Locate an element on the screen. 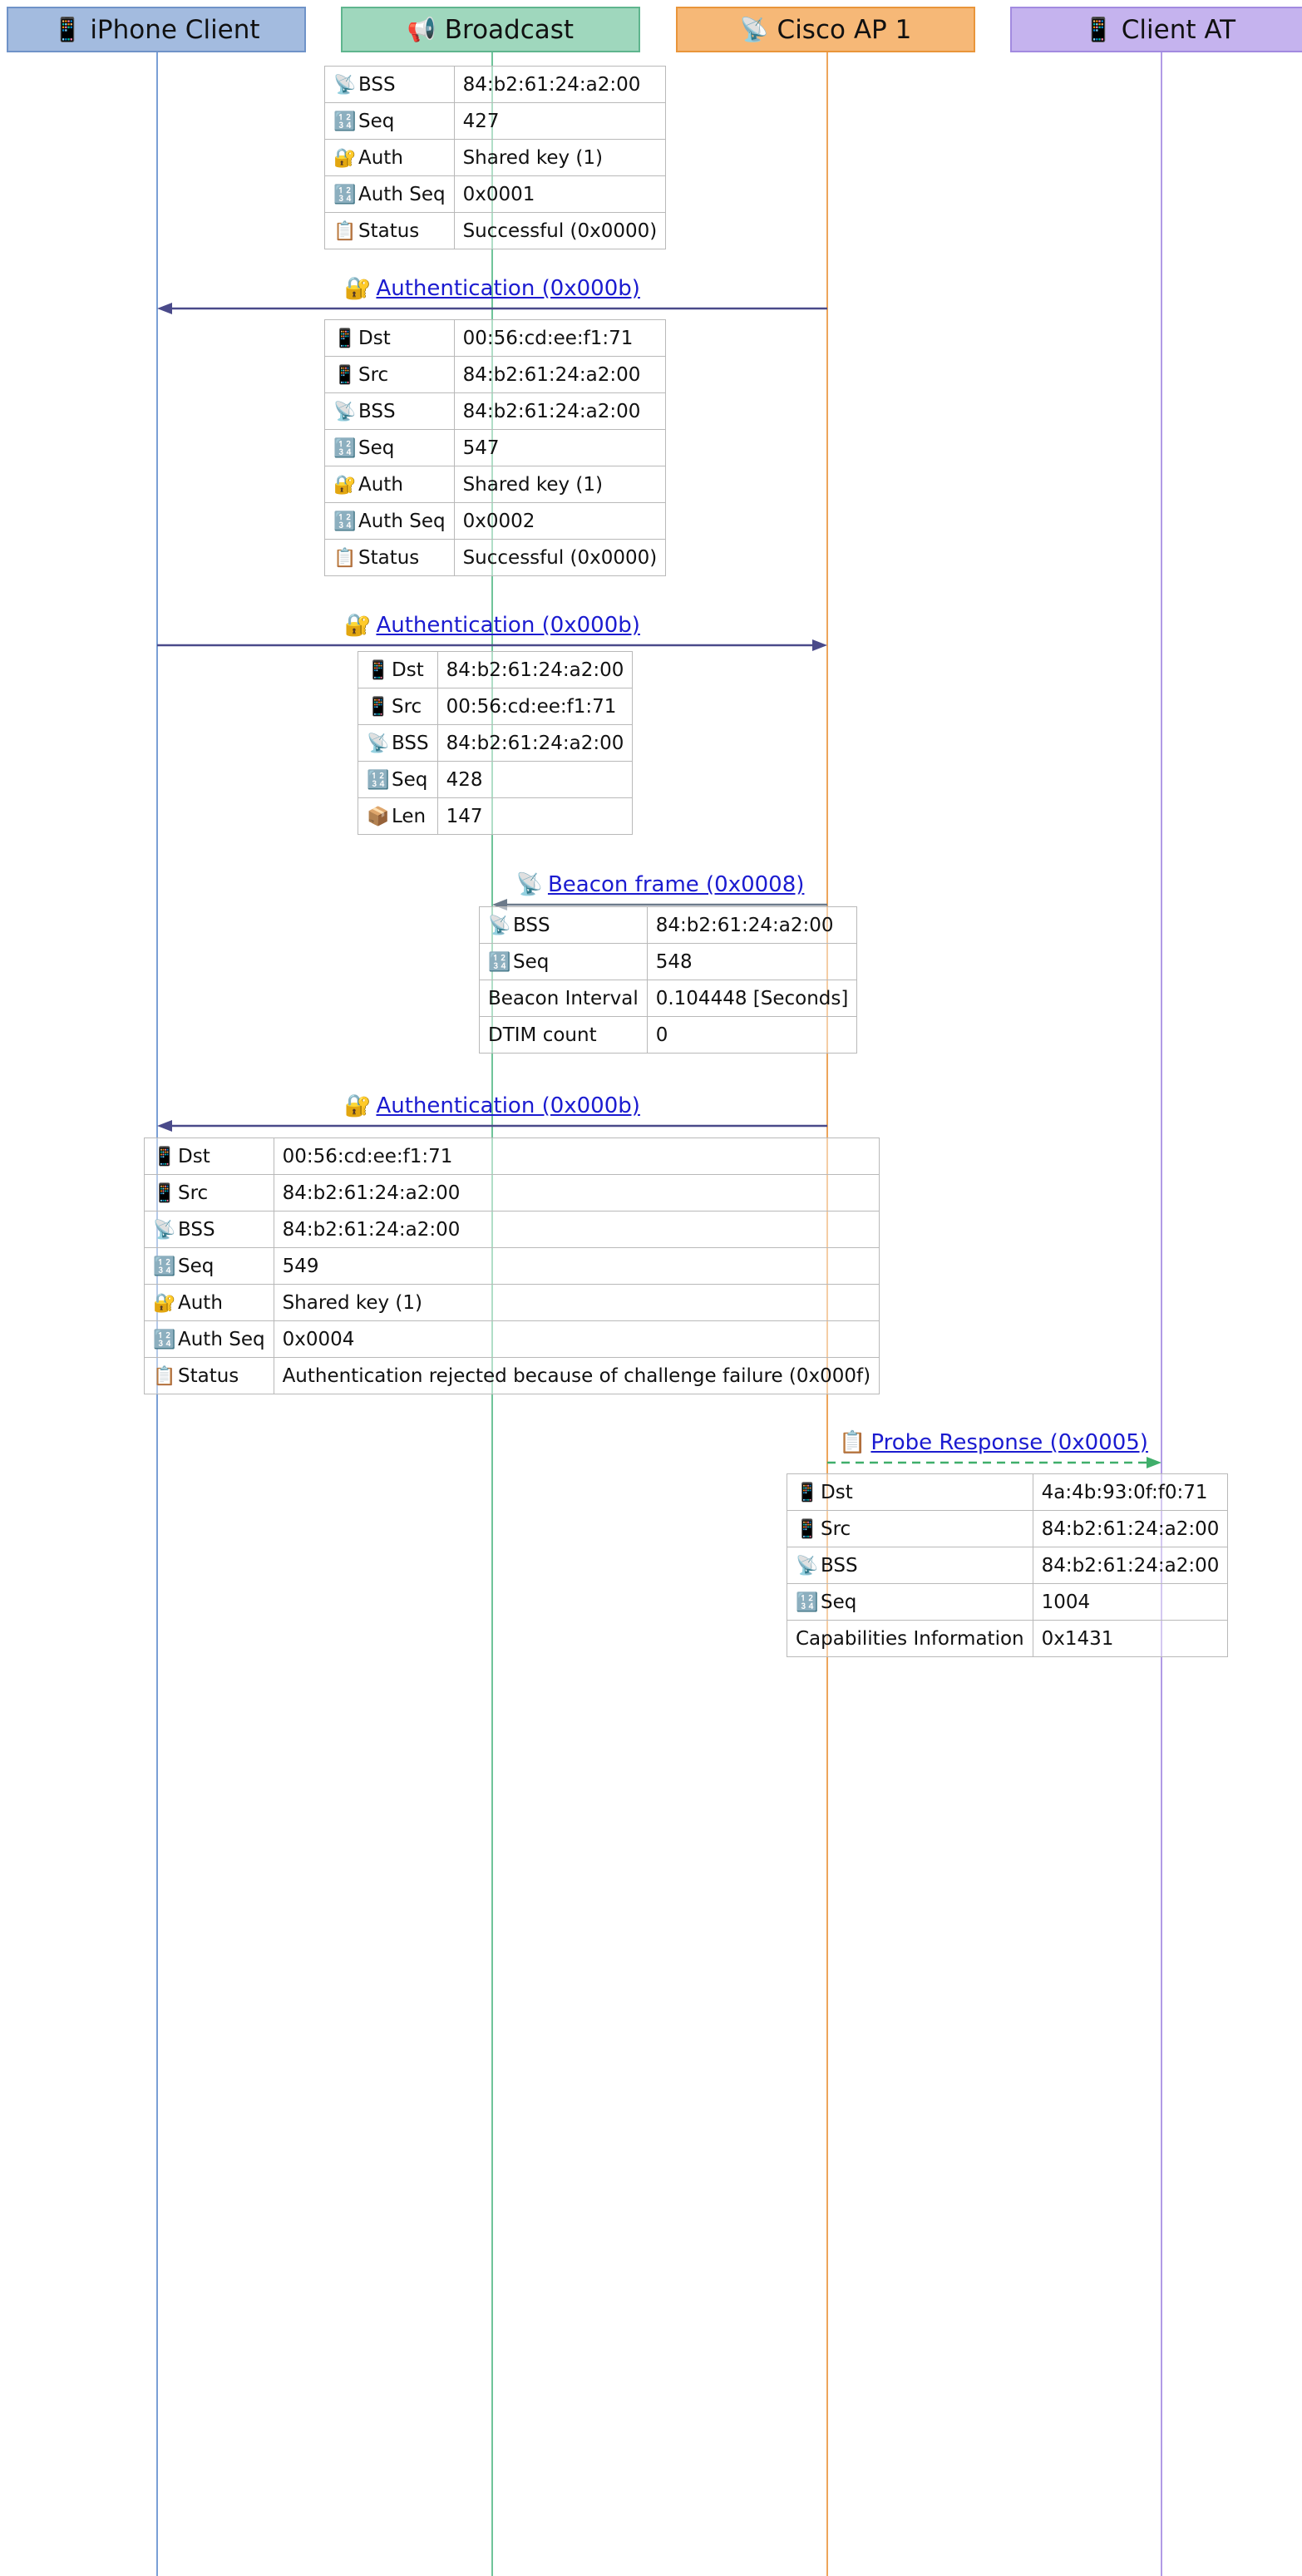 Image resolution: width=1302 pixels, height=2576 pixels. field-value: 0x0001 is located at coordinates (560, 194).